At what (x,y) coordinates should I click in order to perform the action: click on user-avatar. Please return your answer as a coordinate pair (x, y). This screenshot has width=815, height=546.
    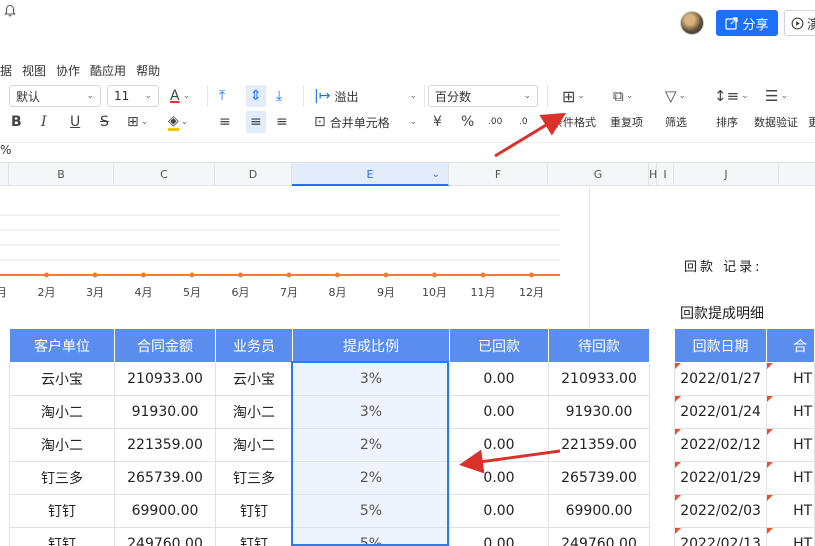
    Looking at the image, I should click on (692, 23).